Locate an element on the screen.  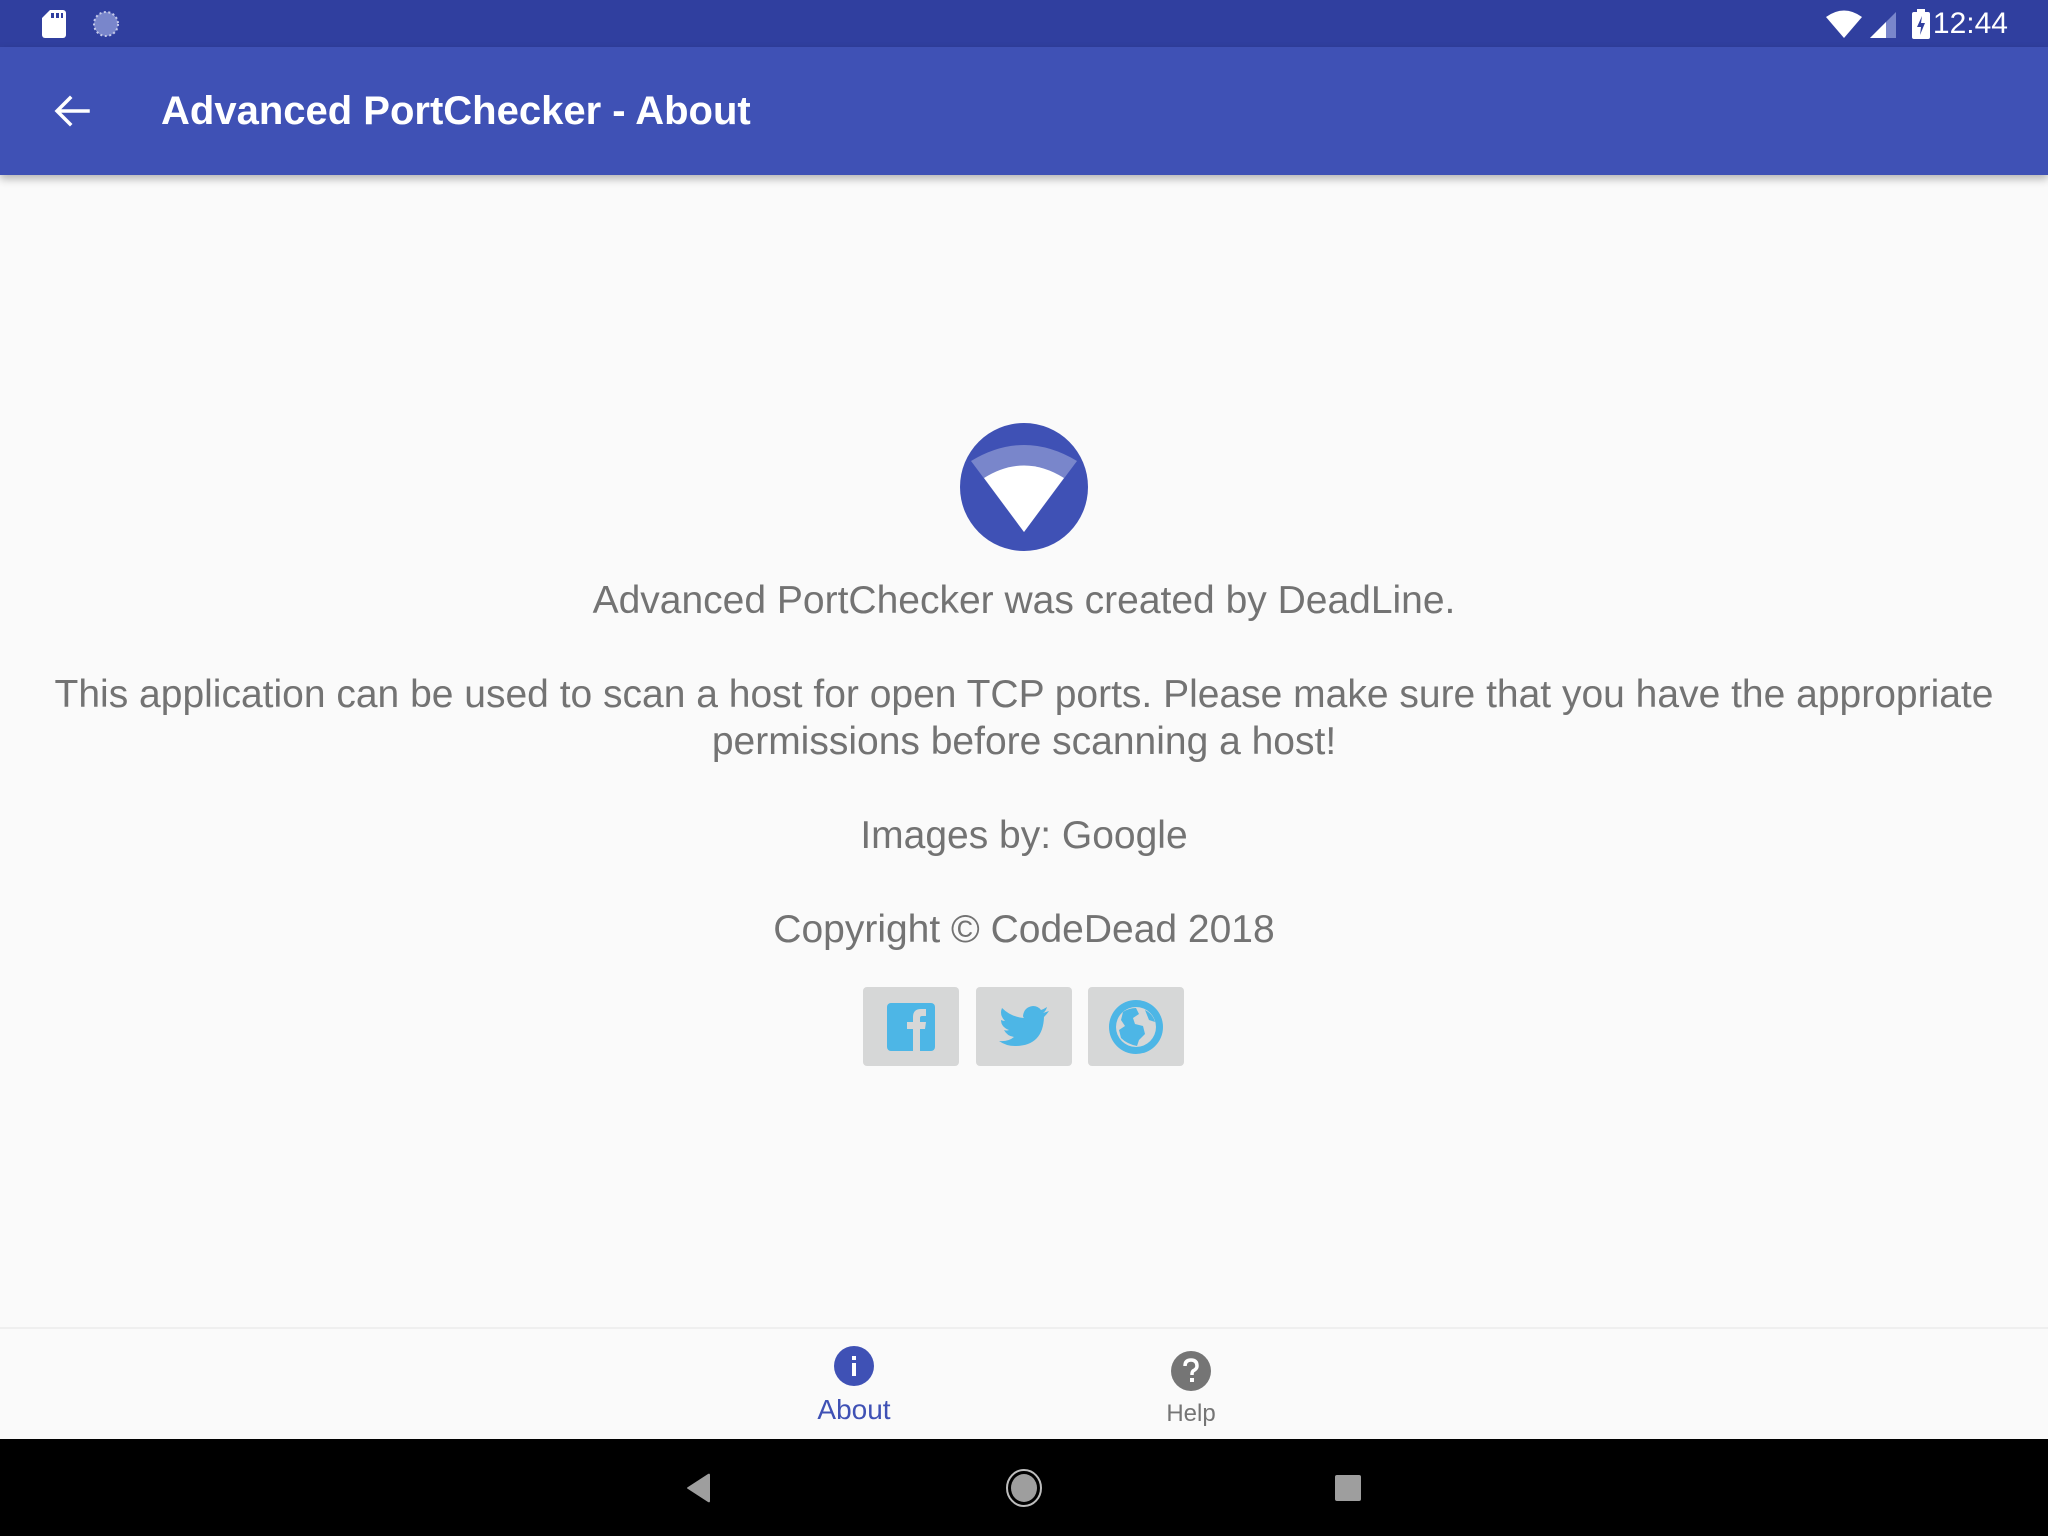
nav-item-help: Help is located at coordinates (1191, 1385).